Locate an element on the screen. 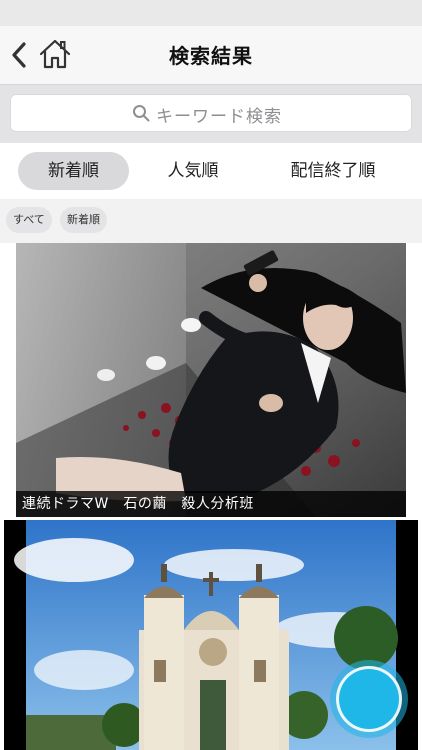 The width and height of the screenshot is (422, 750). search-bar: キーワード検索 is located at coordinates (211, 114).